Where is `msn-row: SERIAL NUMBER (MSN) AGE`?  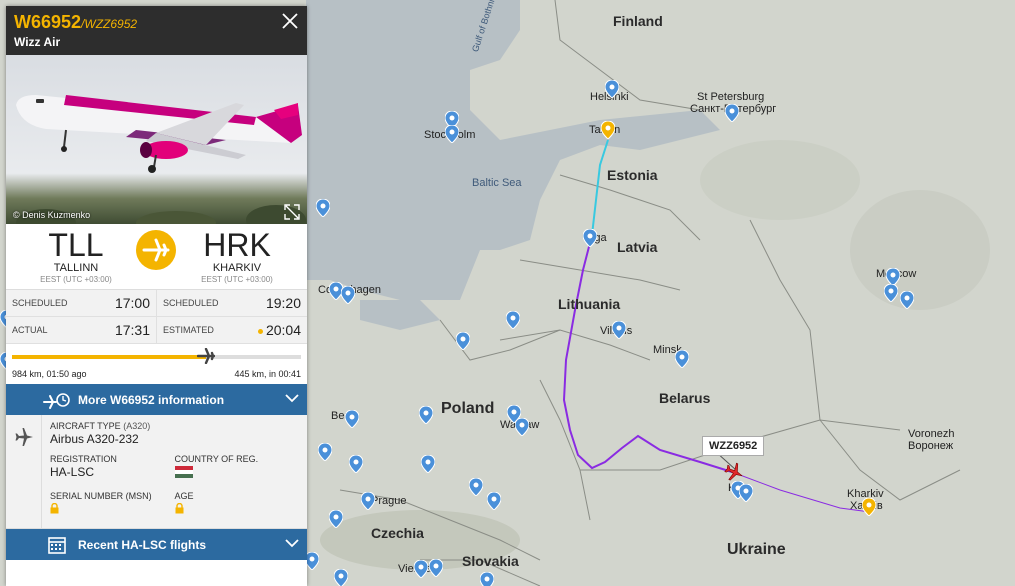
msn-row: SERIAL NUMBER (MSN) AGE is located at coordinates (174, 502).